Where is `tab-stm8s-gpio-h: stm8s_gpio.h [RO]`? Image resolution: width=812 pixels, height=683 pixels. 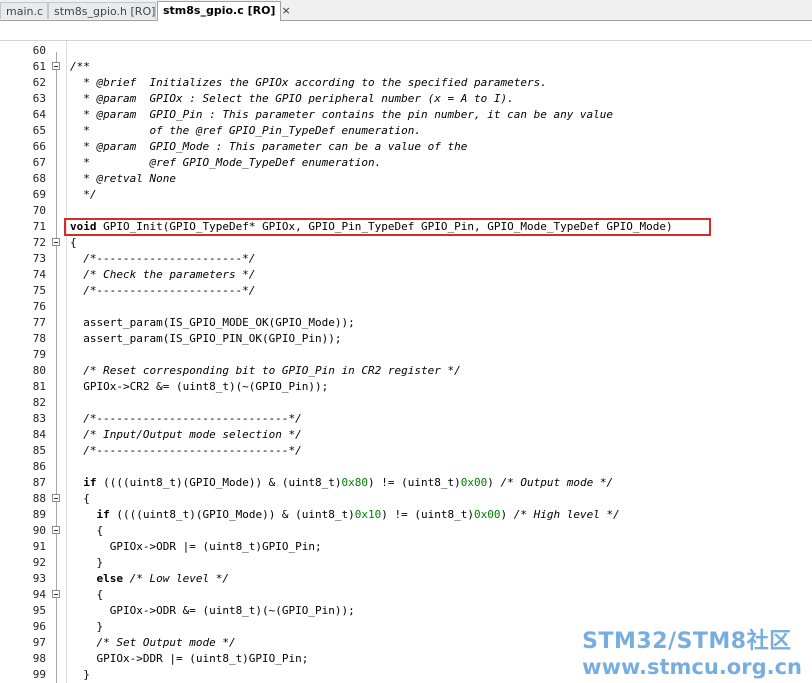
tab-stm8s-gpio-h: stm8s_gpio.h [RO] is located at coordinates (102, 10).